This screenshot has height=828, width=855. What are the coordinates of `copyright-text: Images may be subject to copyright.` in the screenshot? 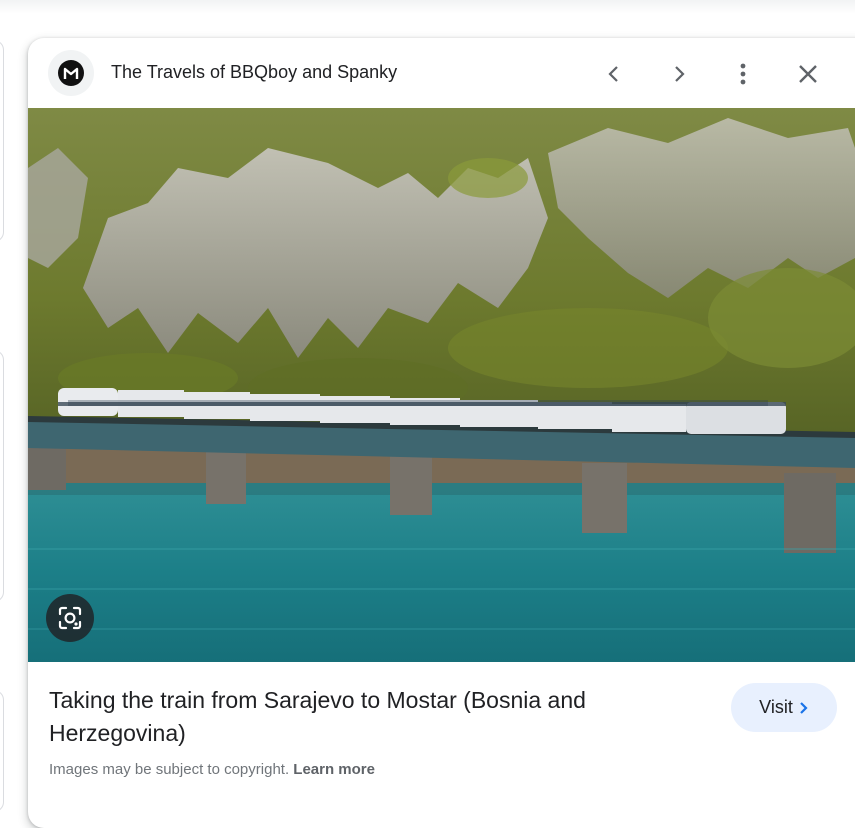 It's located at (169, 769).